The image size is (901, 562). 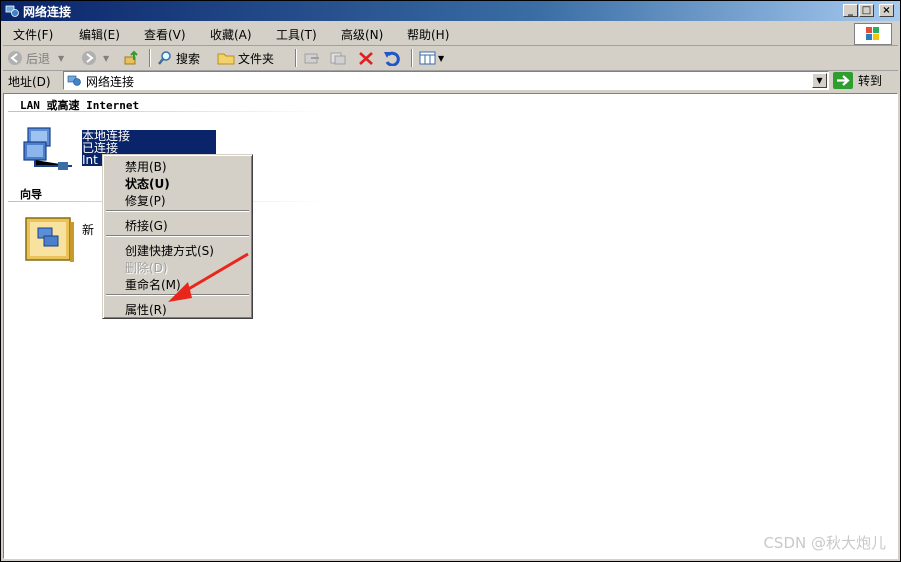 I want to click on back-button: 后退 ▼, so click(x=35, y=58).